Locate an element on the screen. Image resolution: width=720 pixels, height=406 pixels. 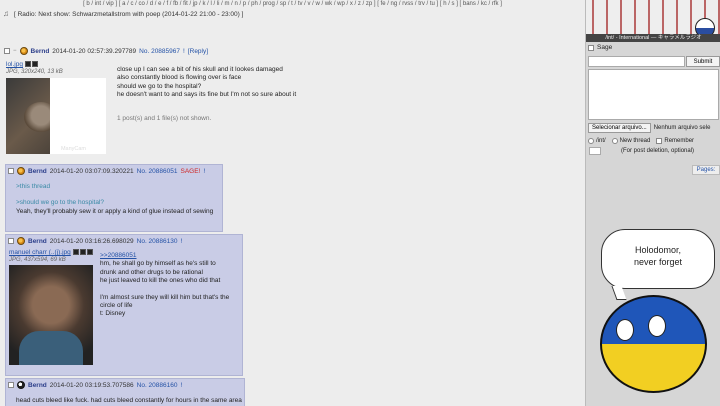
post-number: No. 20886051 is located at coordinates (157, 171).